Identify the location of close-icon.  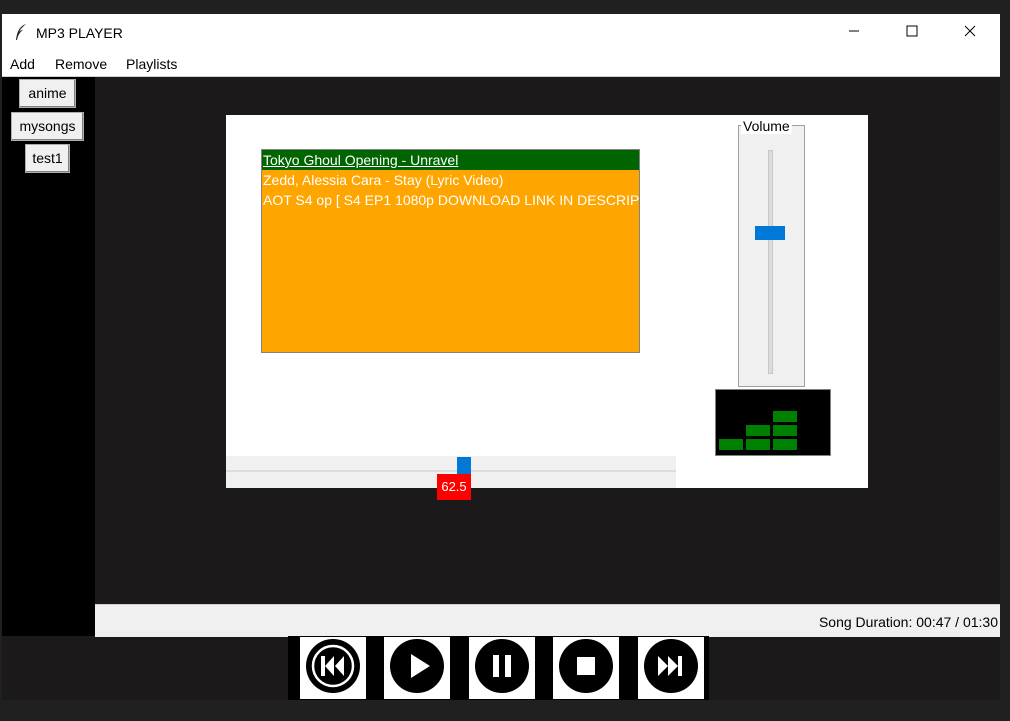
(970, 33).